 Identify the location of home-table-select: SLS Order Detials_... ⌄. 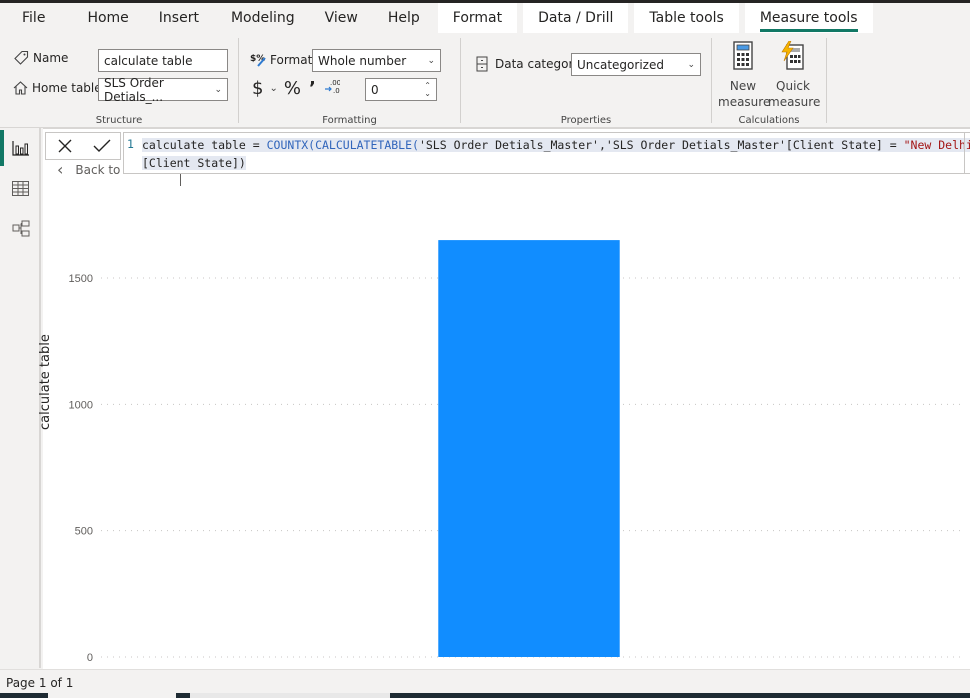
(163, 90).